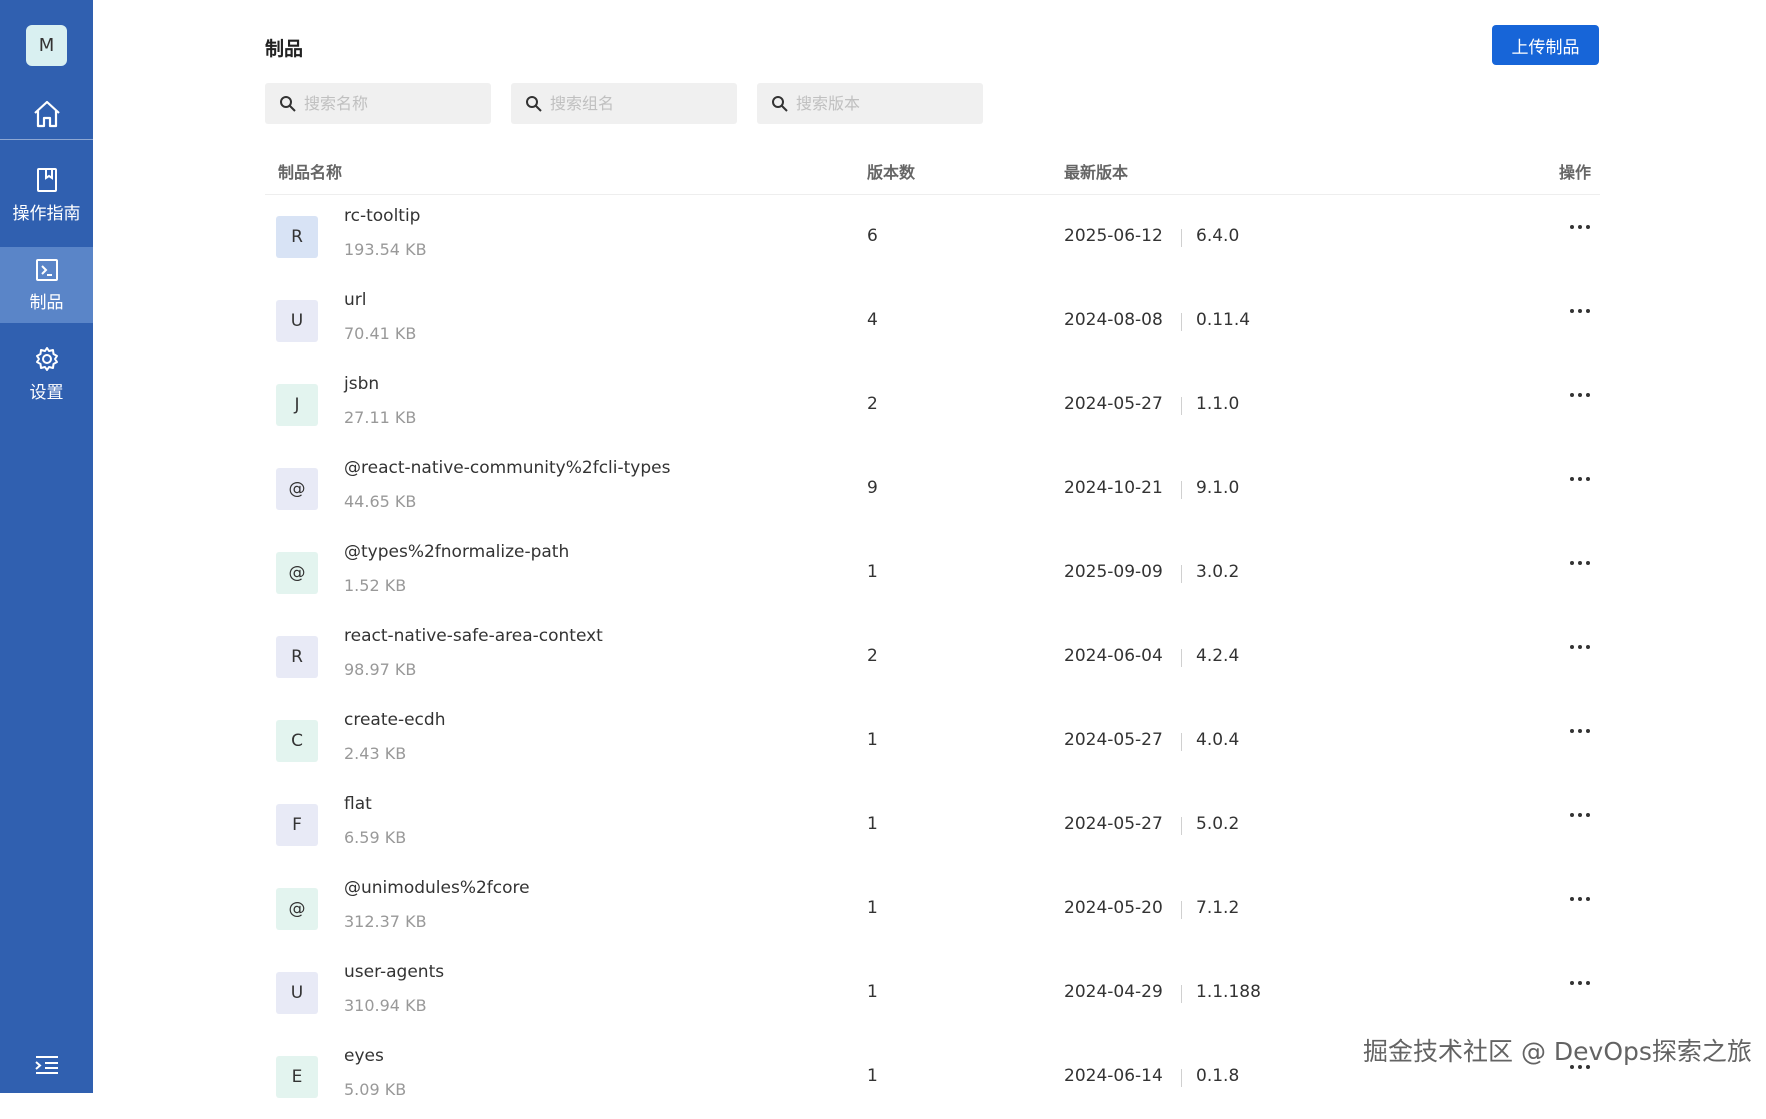 The height and width of the screenshot is (1119, 1766). What do you see at coordinates (394, 720) in the screenshot?
I see `artifact-name: create-ecdh` at bounding box center [394, 720].